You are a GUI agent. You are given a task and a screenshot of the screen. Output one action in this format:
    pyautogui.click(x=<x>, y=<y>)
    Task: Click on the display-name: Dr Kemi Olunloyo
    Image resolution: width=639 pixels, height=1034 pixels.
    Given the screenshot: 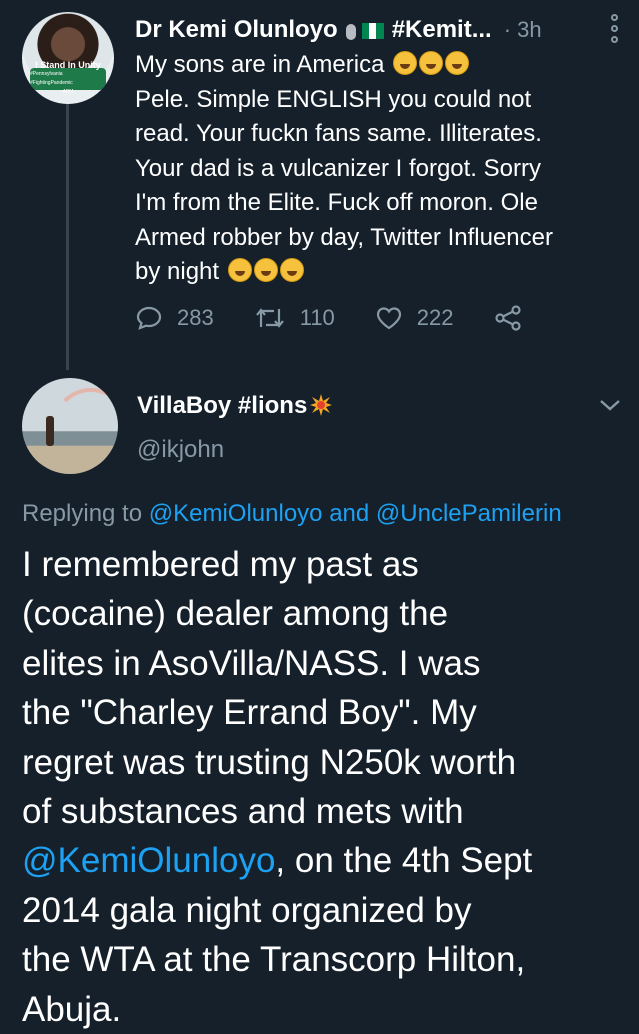 What is the action you would take?
    pyautogui.click(x=236, y=30)
    